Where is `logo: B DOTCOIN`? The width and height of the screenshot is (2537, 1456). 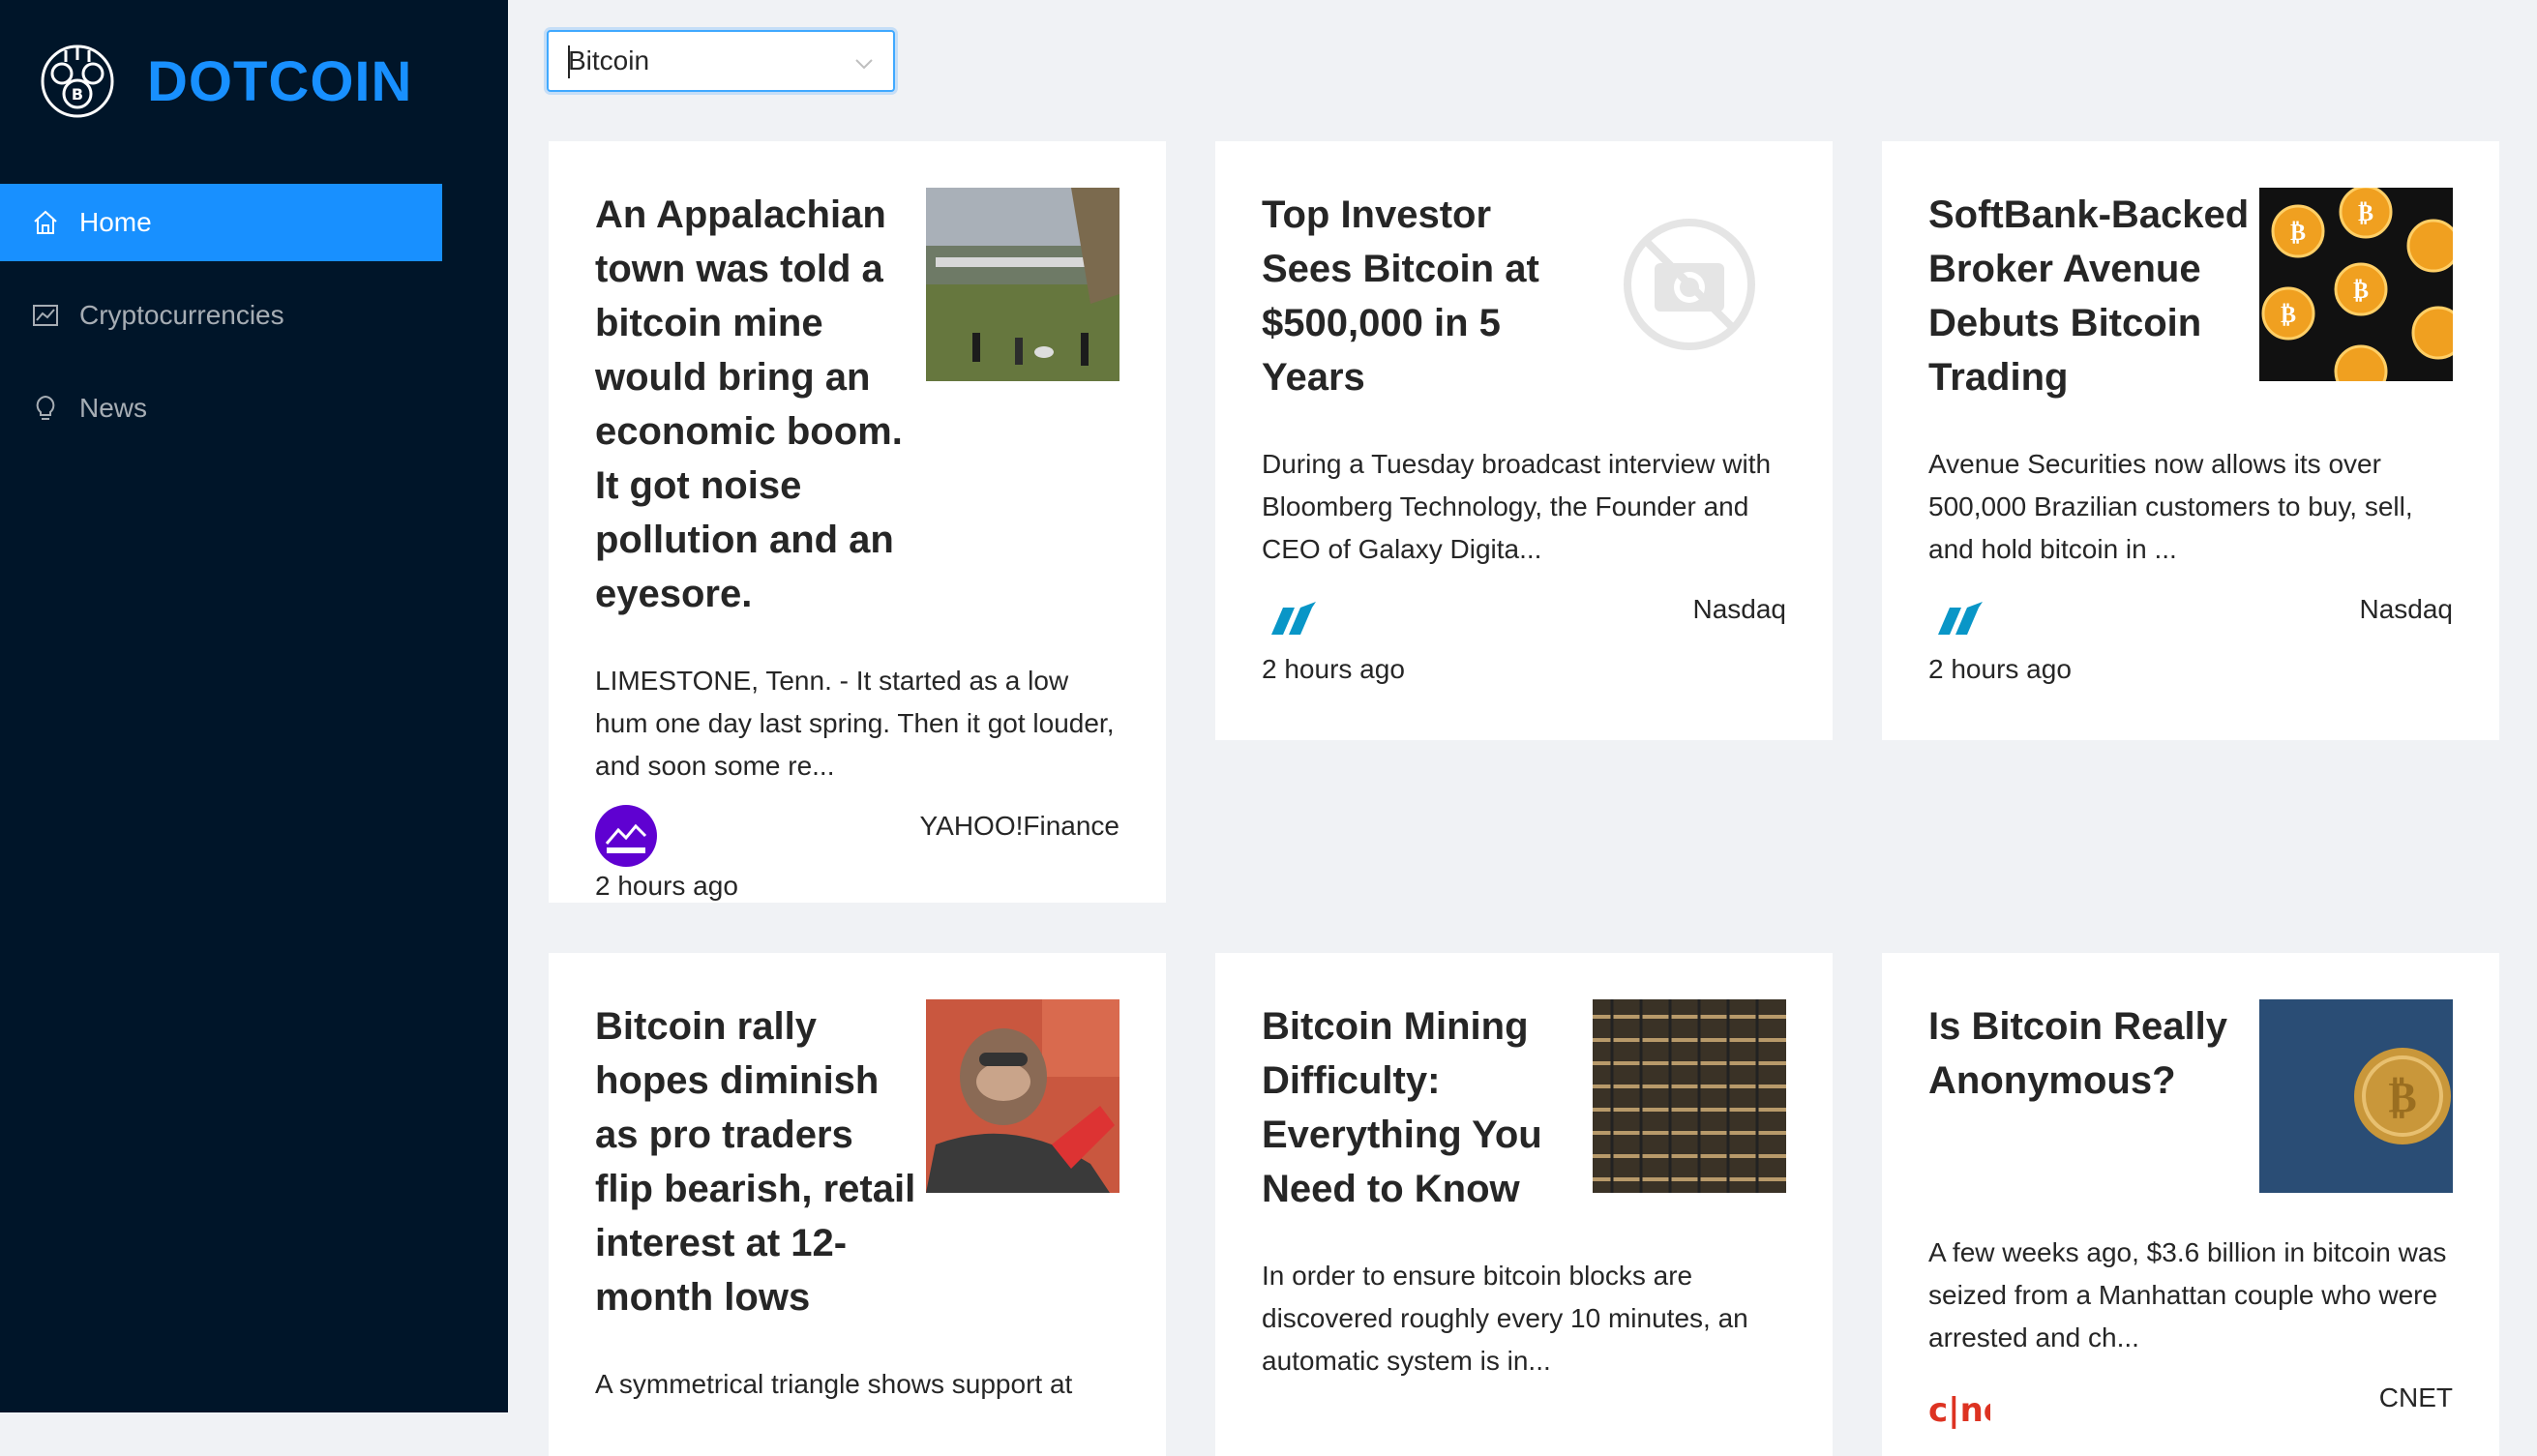
logo: B DOTCOIN is located at coordinates (225, 81).